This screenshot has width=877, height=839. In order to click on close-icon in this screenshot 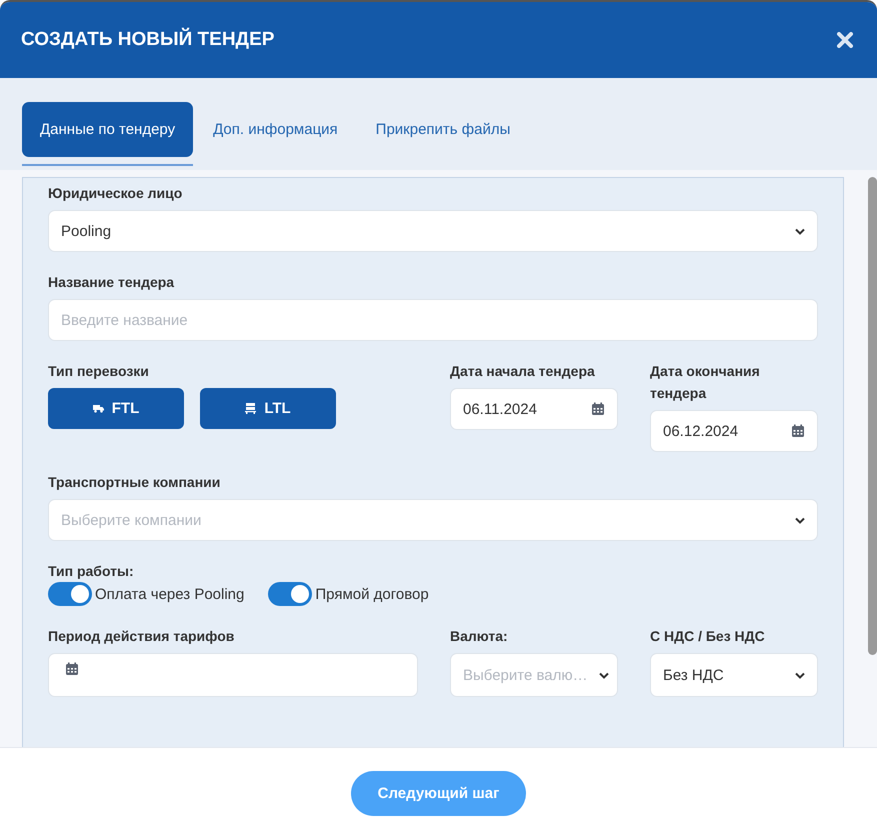, I will do `click(845, 40)`.